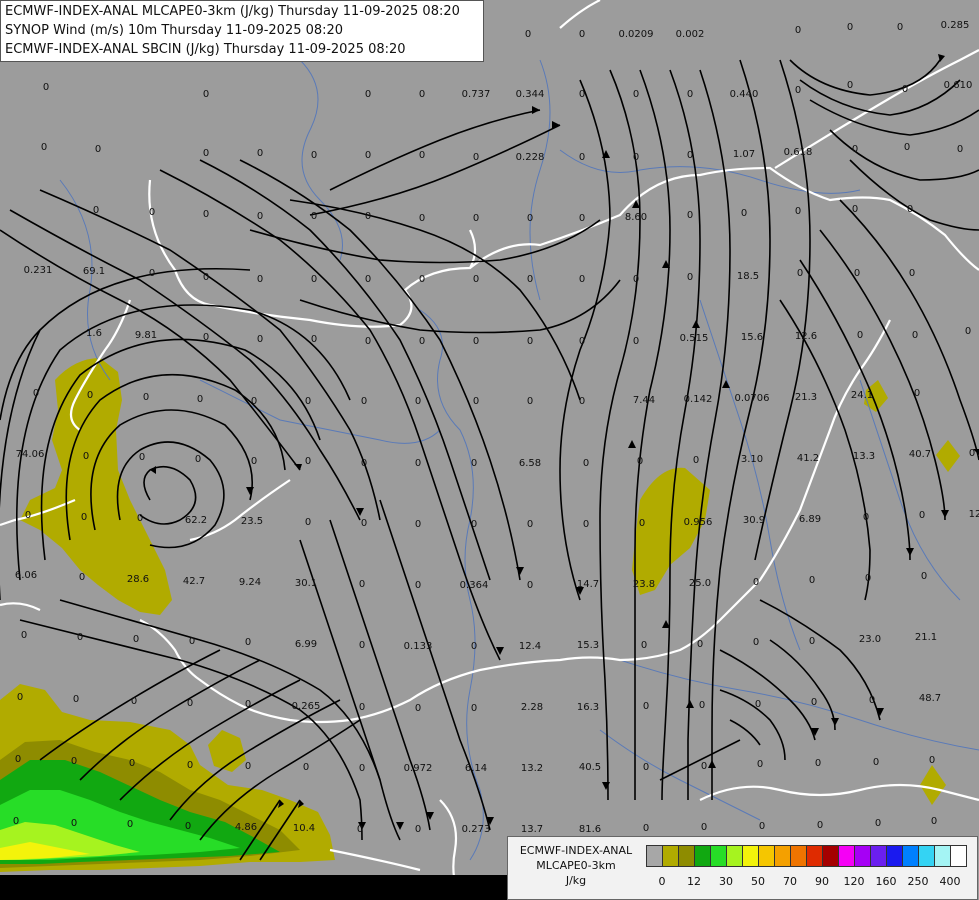 The width and height of the screenshot is (979, 900). Describe the element at coordinates (588, 584) in the screenshot. I see `cape-value-label: 14.7` at that location.